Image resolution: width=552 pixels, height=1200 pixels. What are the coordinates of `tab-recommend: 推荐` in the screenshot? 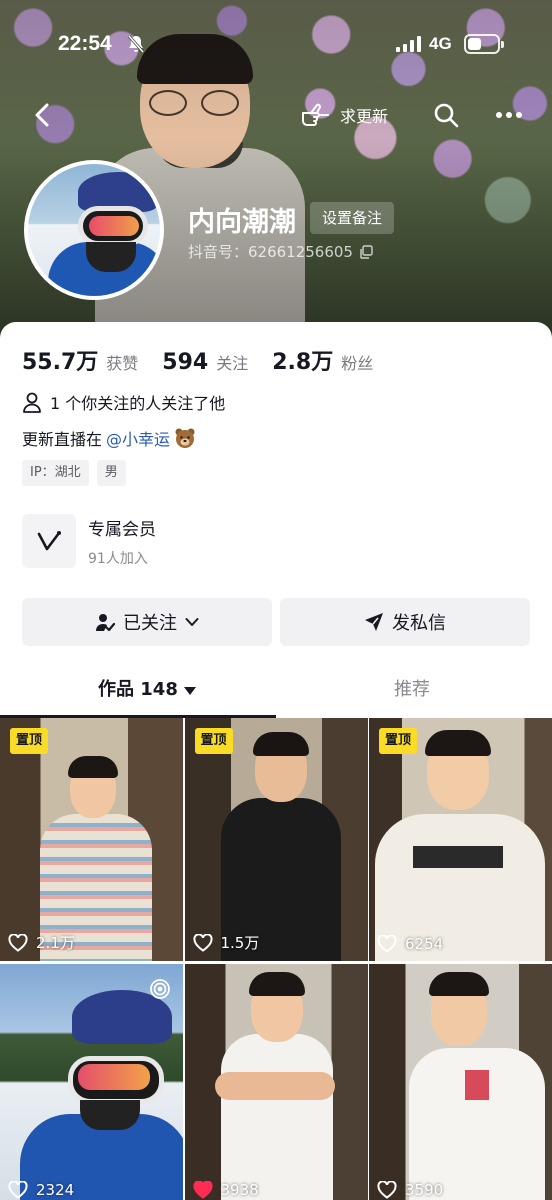 It's located at (412, 696).